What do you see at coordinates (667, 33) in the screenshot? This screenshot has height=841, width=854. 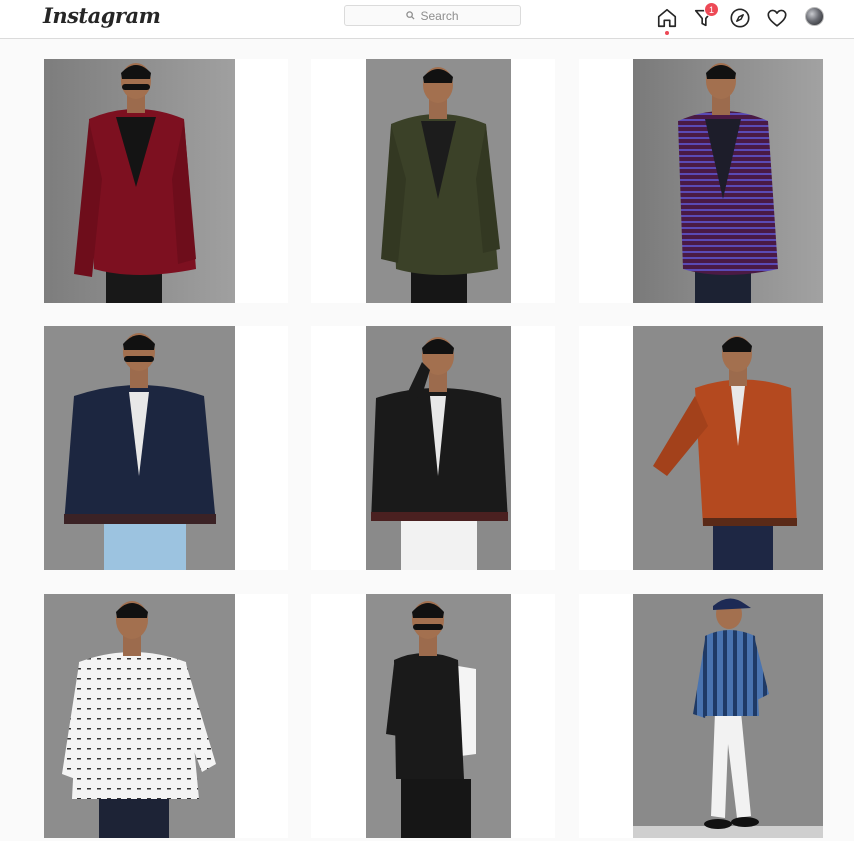 I see `active-indicator-dot` at bounding box center [667, 33].